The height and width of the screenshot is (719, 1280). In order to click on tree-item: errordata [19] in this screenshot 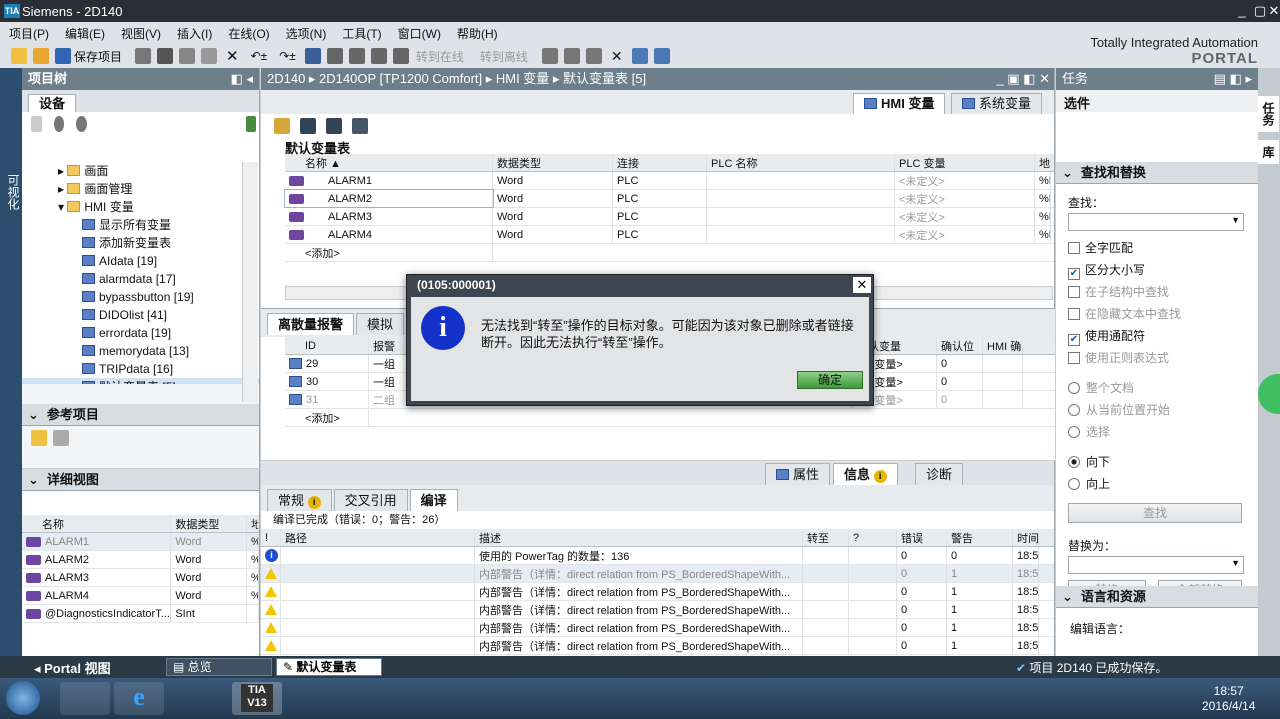, I will do `click(140, 333)`.